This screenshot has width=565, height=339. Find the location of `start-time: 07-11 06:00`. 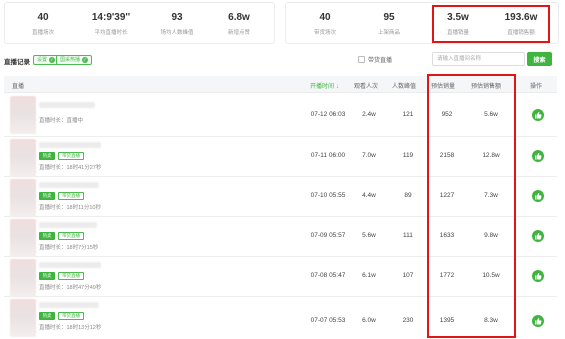

start-time: 07-11 06:00 is located at coordinates (328, 155).